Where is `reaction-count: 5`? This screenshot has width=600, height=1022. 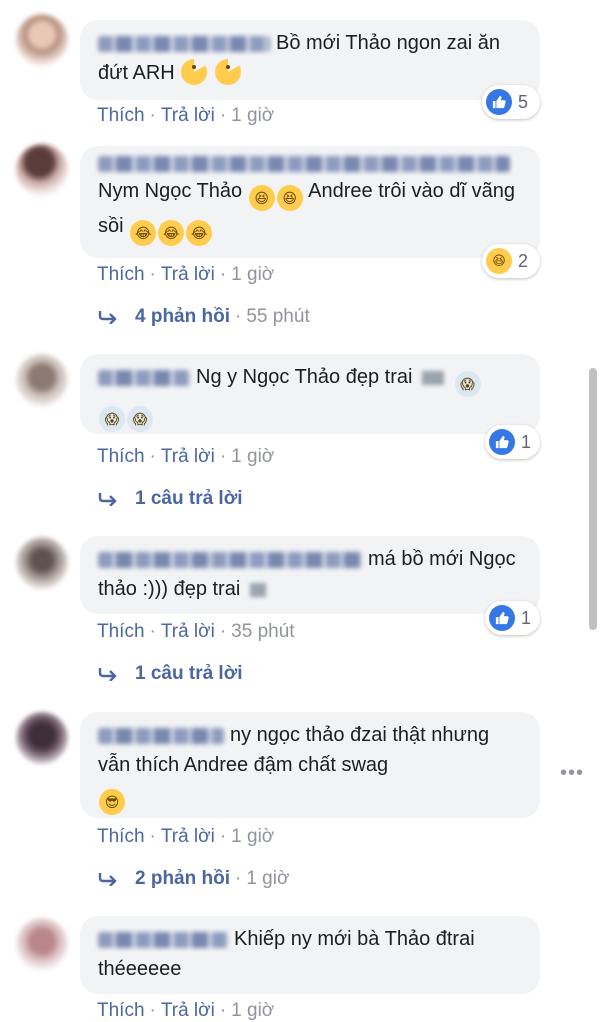 reaction-count: 5 is located at coordinates (523, 101).